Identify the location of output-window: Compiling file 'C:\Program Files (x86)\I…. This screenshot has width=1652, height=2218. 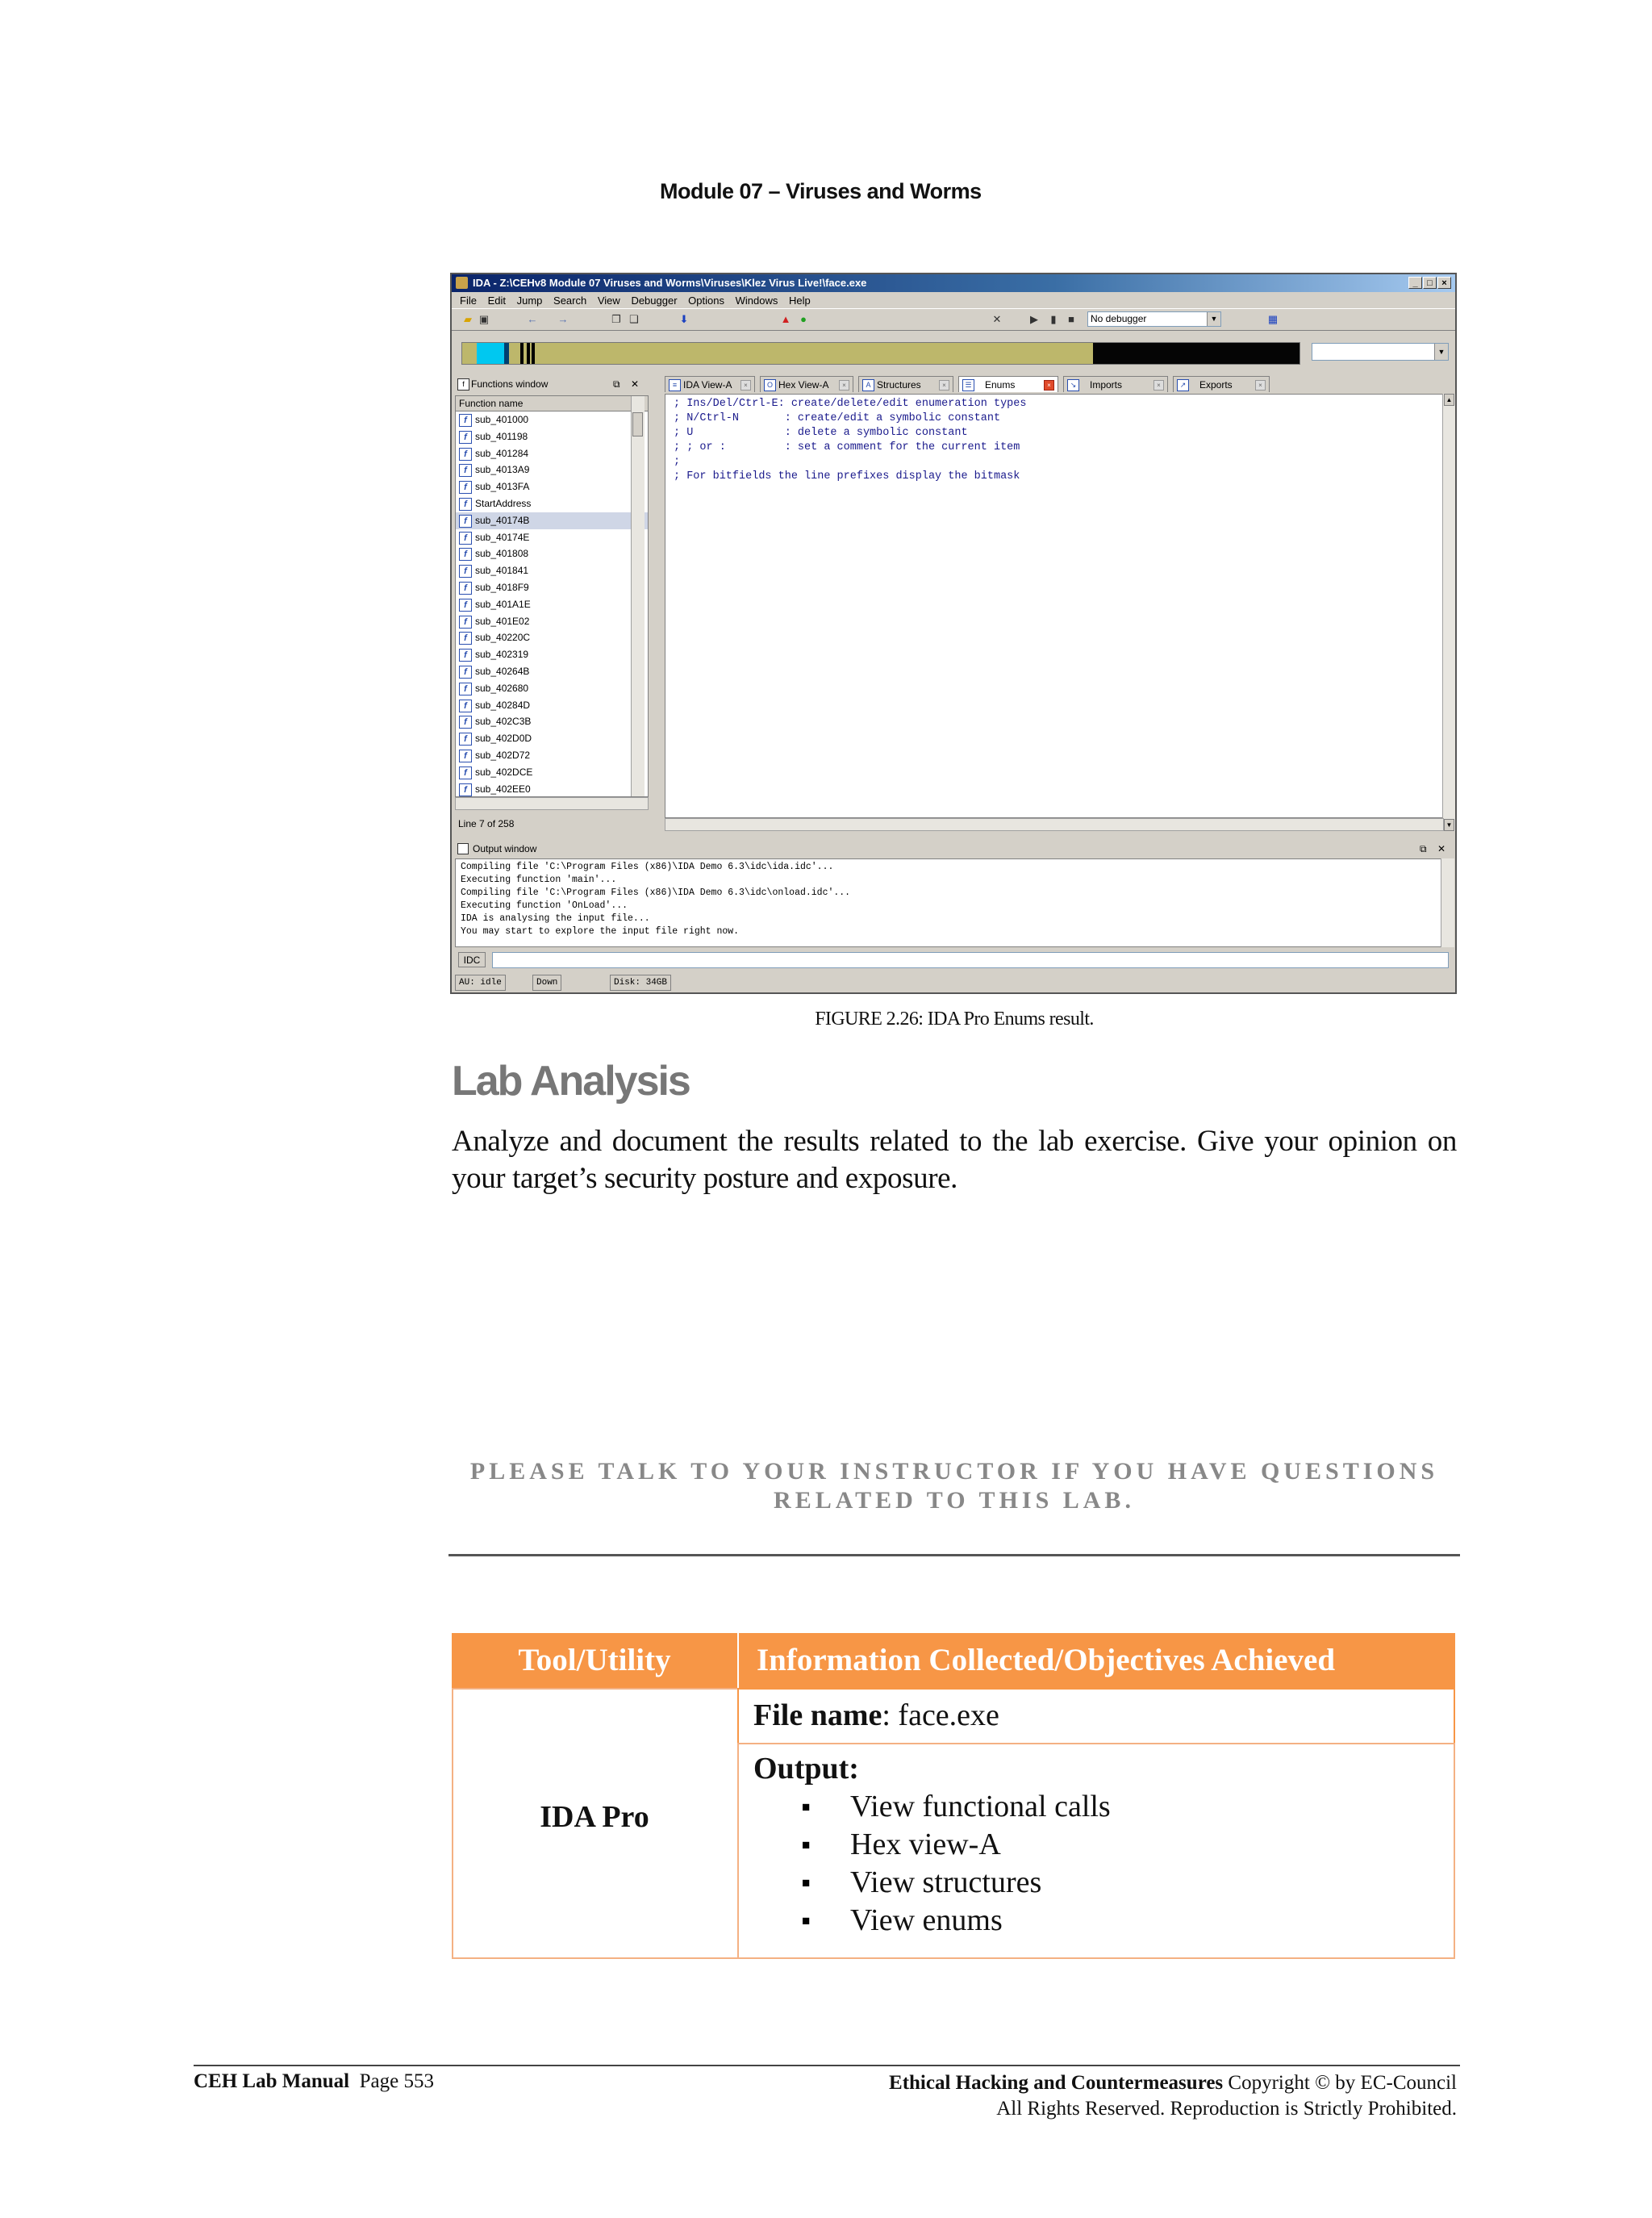
(948, 903).